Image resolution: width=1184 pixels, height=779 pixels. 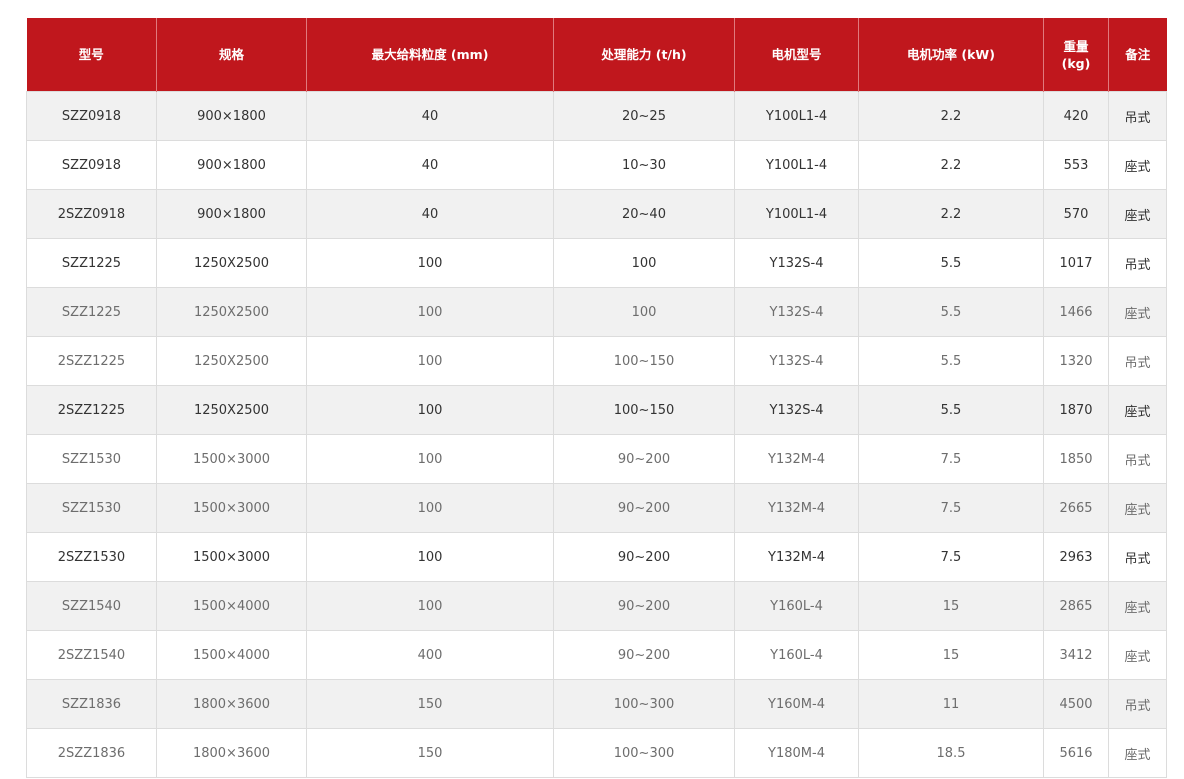 What do you see at coordinates (1076, 116) in the screenshot?
I see `cell-weight: 420` at bounding box center [1076, 116].